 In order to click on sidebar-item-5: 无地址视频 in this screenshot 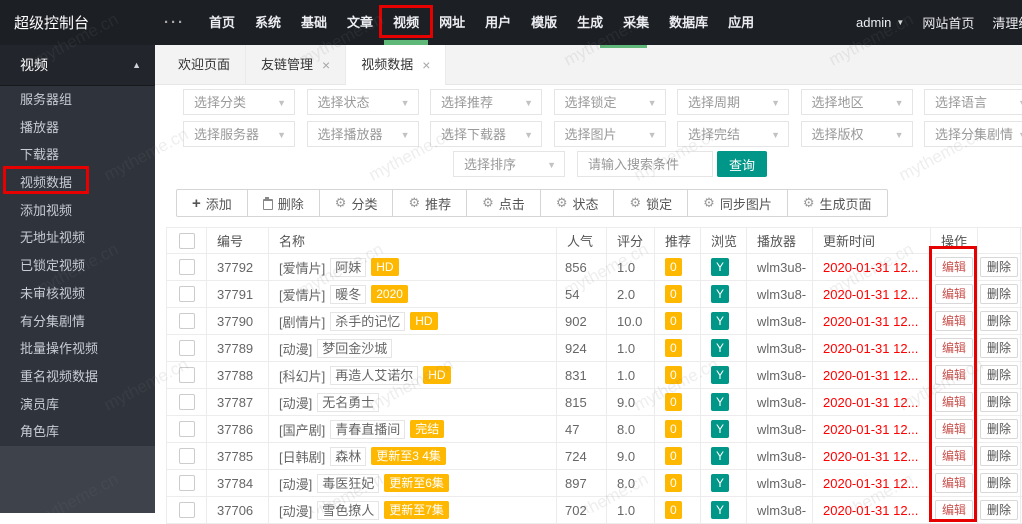, I will do `click(77, 238)`.